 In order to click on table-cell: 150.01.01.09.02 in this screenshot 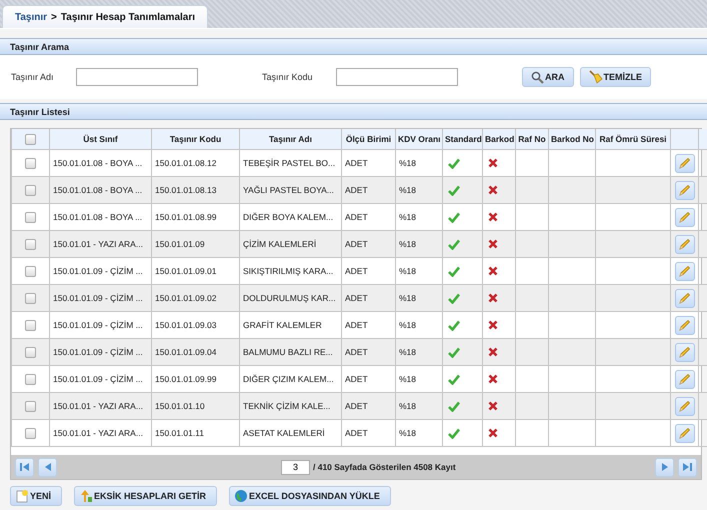, I will do `click(196, 298)`.